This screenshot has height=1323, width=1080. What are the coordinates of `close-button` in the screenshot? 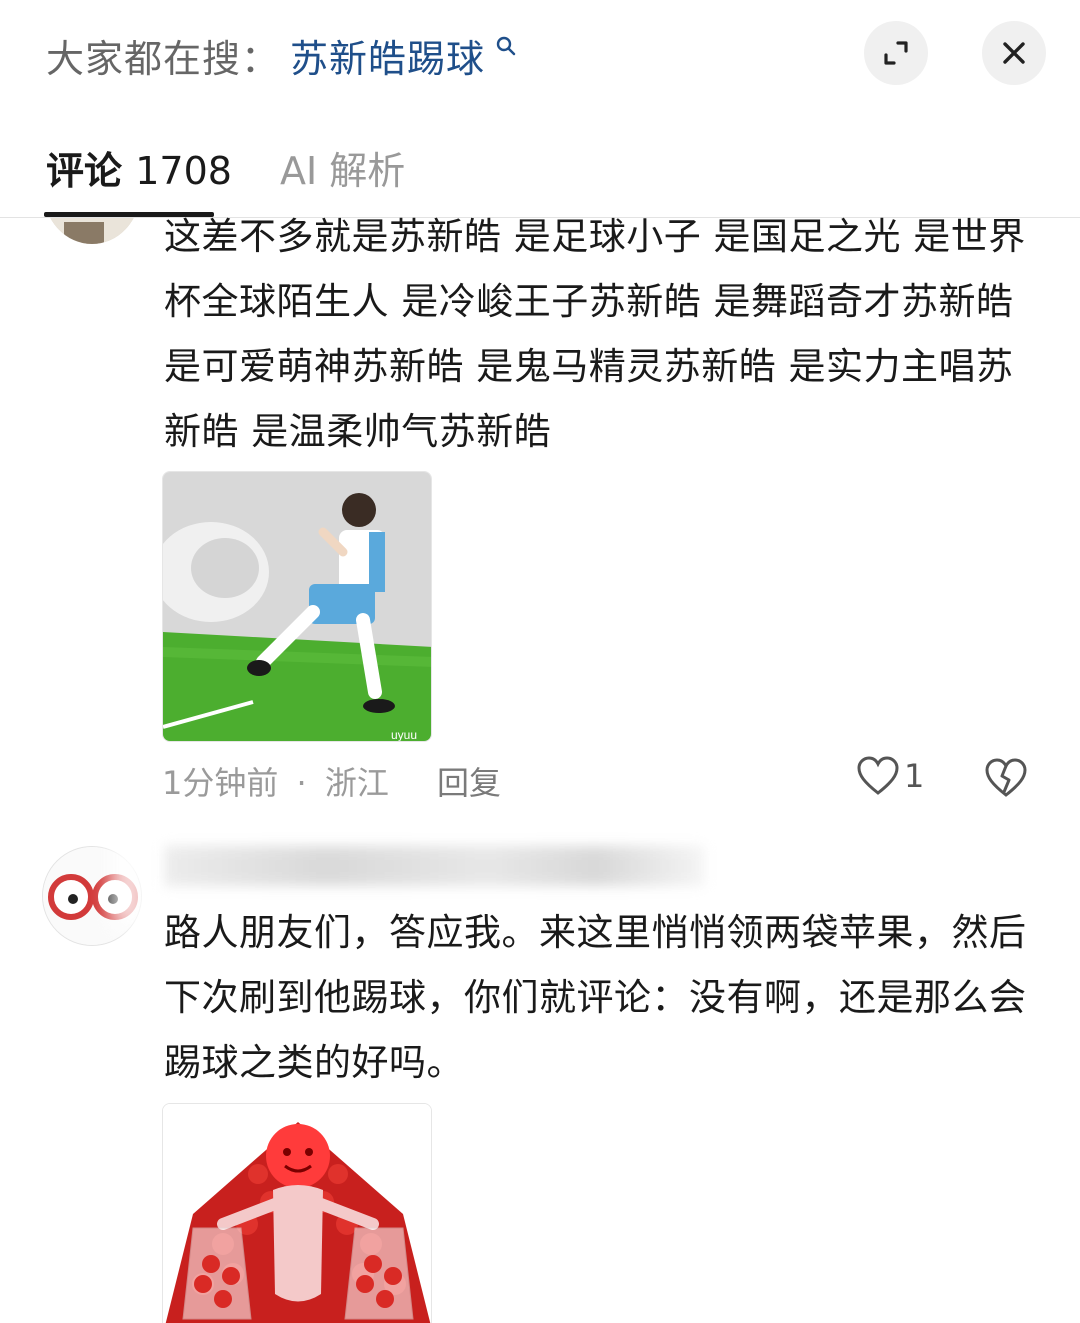 It's located at (1014, 53).